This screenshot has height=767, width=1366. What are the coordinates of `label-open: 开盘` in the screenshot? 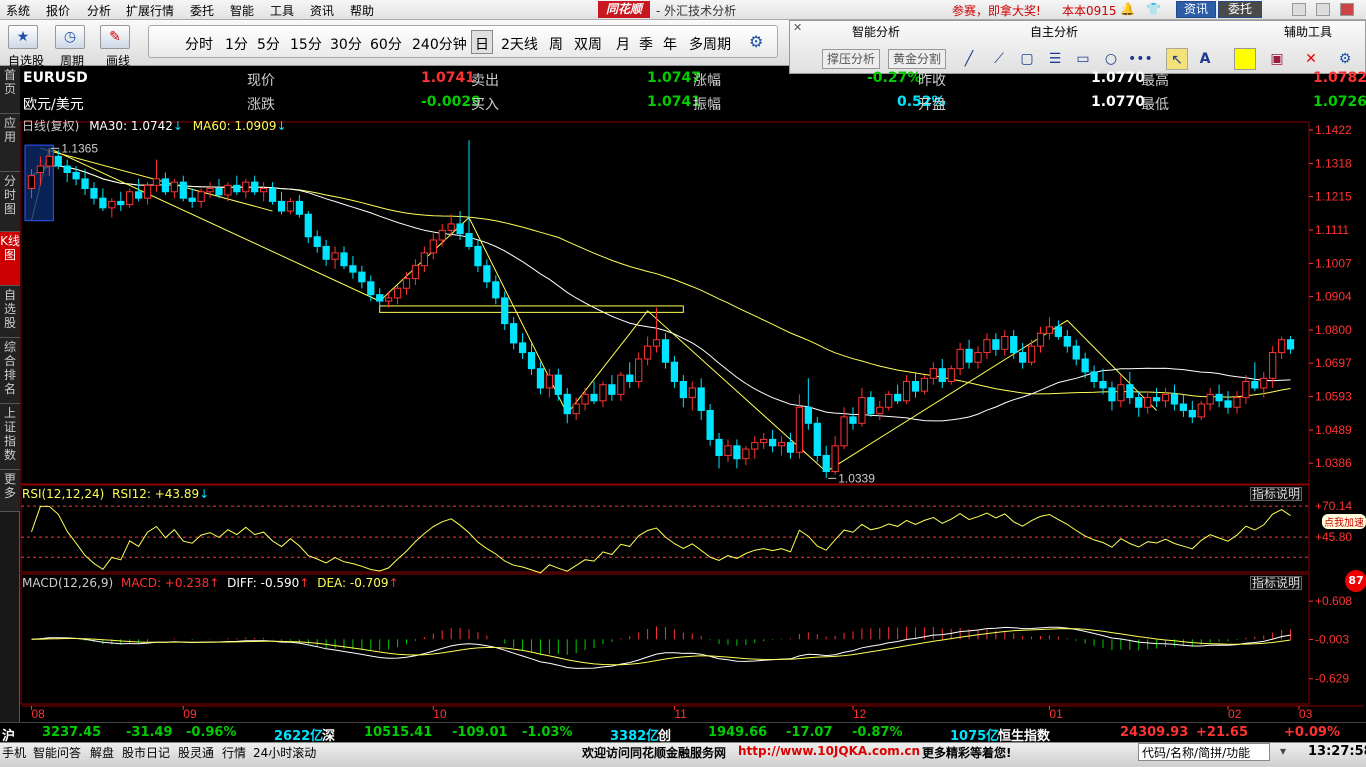 It's located at (932, 105).